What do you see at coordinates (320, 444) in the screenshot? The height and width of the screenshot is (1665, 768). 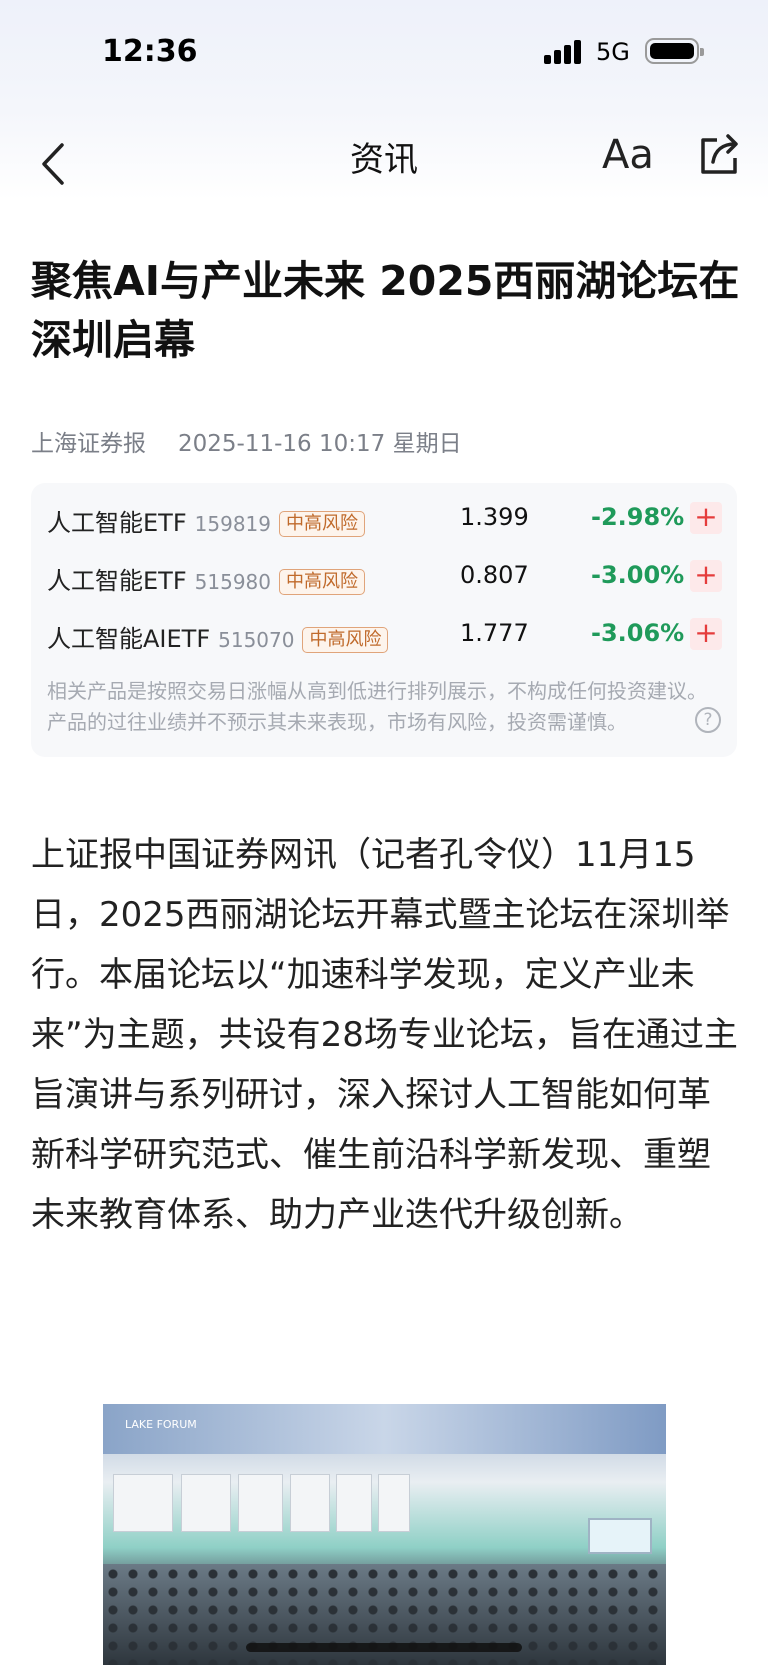 I see `article-datetime: 2025-11-16 10:17 星期日` at bounding box center [320, 444].